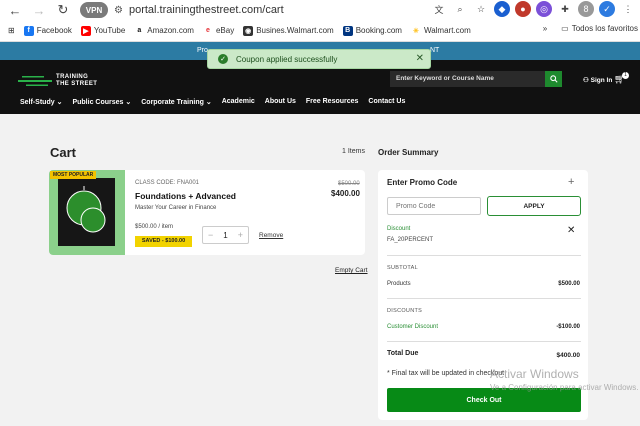 This screenshot has width=640, height=426. What do you see at coordinates (210, 235) in the screenshot?
I see `minus-icon: −` at bounding box center [210, 235].